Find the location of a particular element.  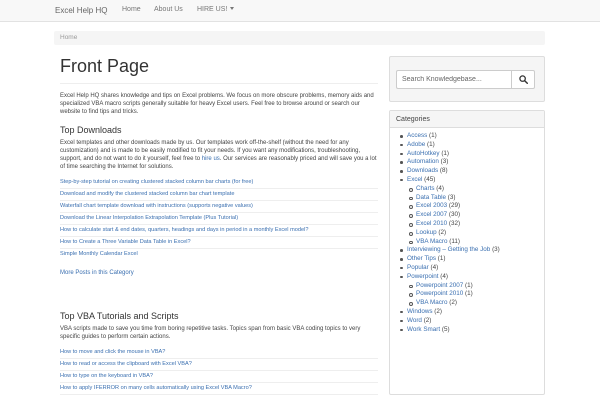

nav-item-hire-us: HIRE US! is located at coordinates (216, 9).